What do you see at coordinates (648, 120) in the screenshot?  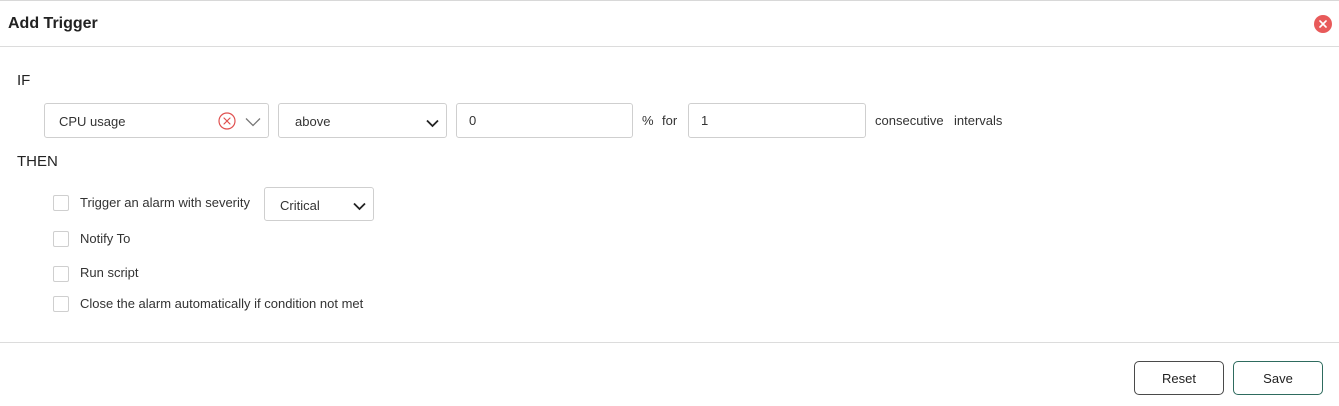 I see `unit-label: %` at bounding box center [648, 120].